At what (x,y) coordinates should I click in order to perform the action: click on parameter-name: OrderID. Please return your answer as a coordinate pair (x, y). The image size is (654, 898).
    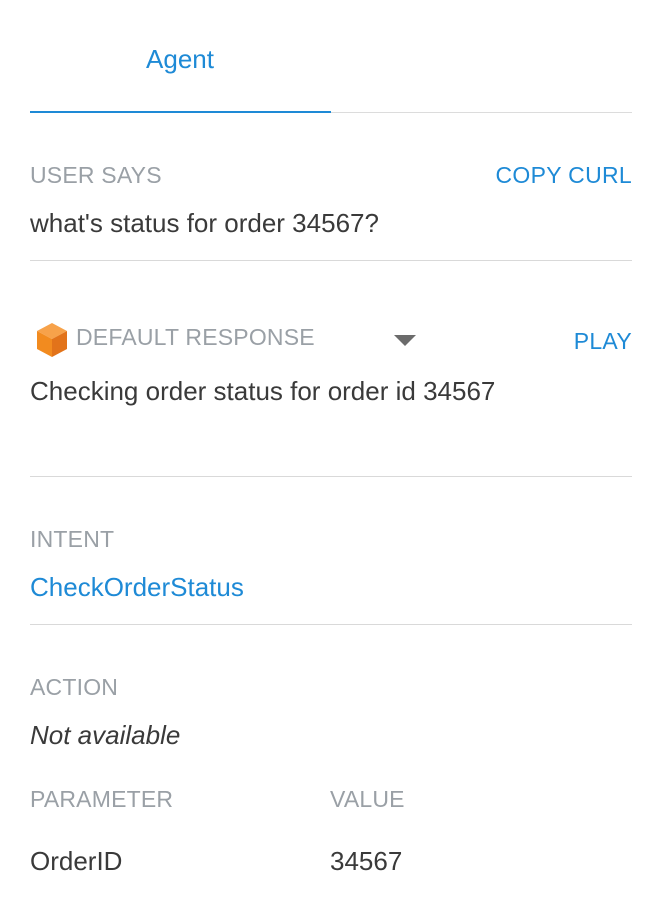
    Looking at the image, I should click on (76, 861).